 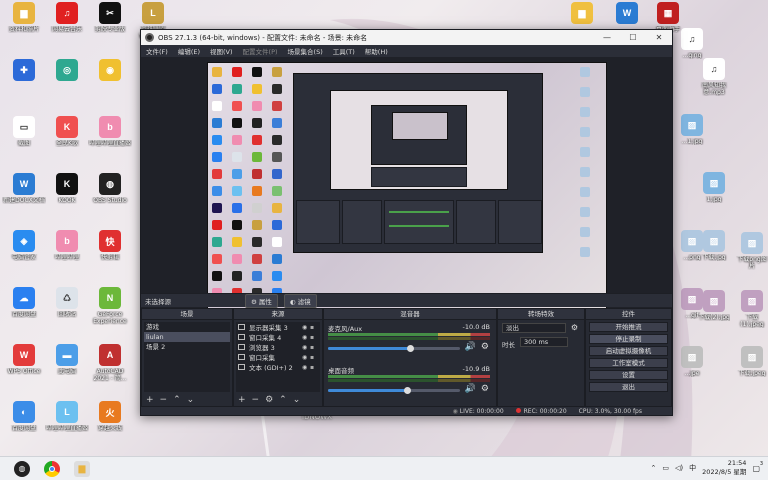 What do you see at coordinates (110, 196) in the screenshot?
I see `desktop-icon: ◍ OBS Studio` at bounding box center [110, 196].